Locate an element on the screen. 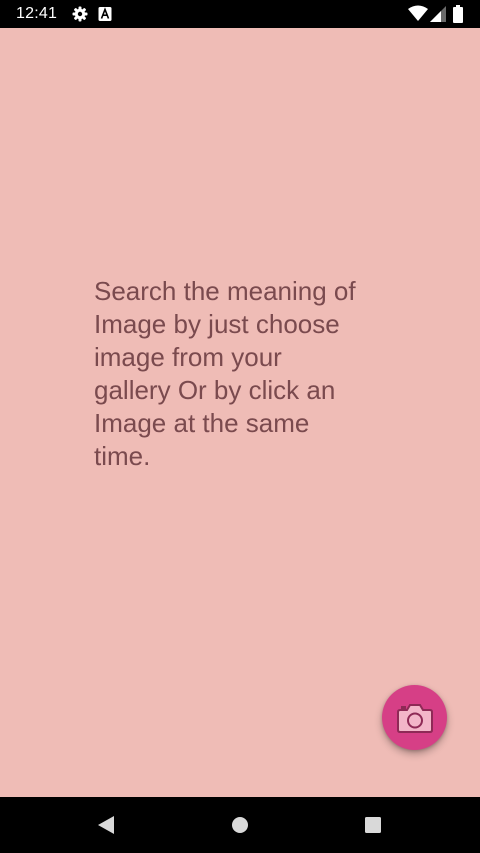 Image resolution: width=480 pixels, height=853 pixels. home-icon is located at coordinates (240, 825).